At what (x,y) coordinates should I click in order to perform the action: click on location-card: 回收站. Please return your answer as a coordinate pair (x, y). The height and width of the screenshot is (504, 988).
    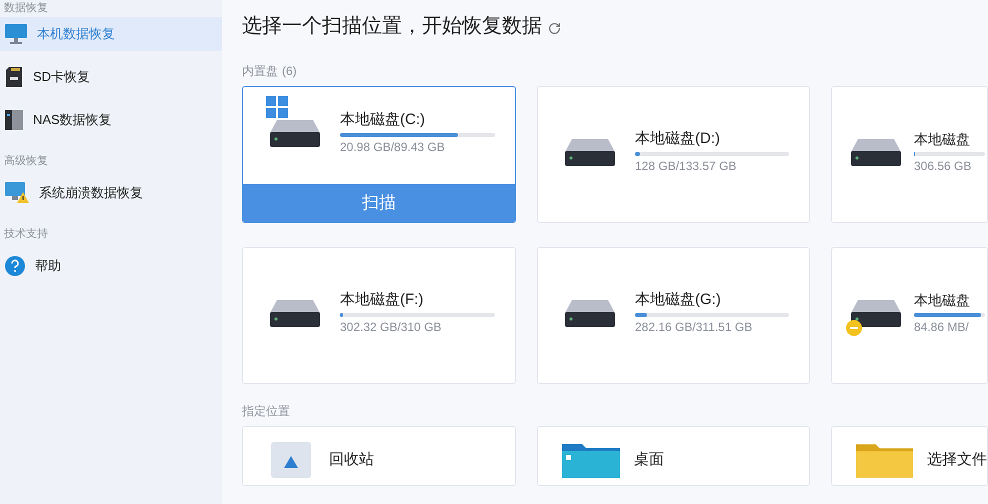
    Looking at the image, I should click on (379, 456).